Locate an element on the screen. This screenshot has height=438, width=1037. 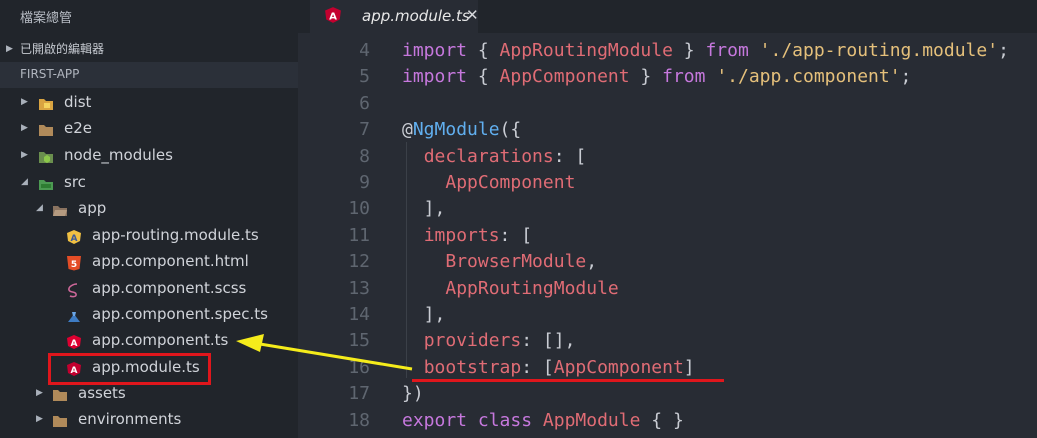
angular-icon: A is located at coordinates (333, 17).